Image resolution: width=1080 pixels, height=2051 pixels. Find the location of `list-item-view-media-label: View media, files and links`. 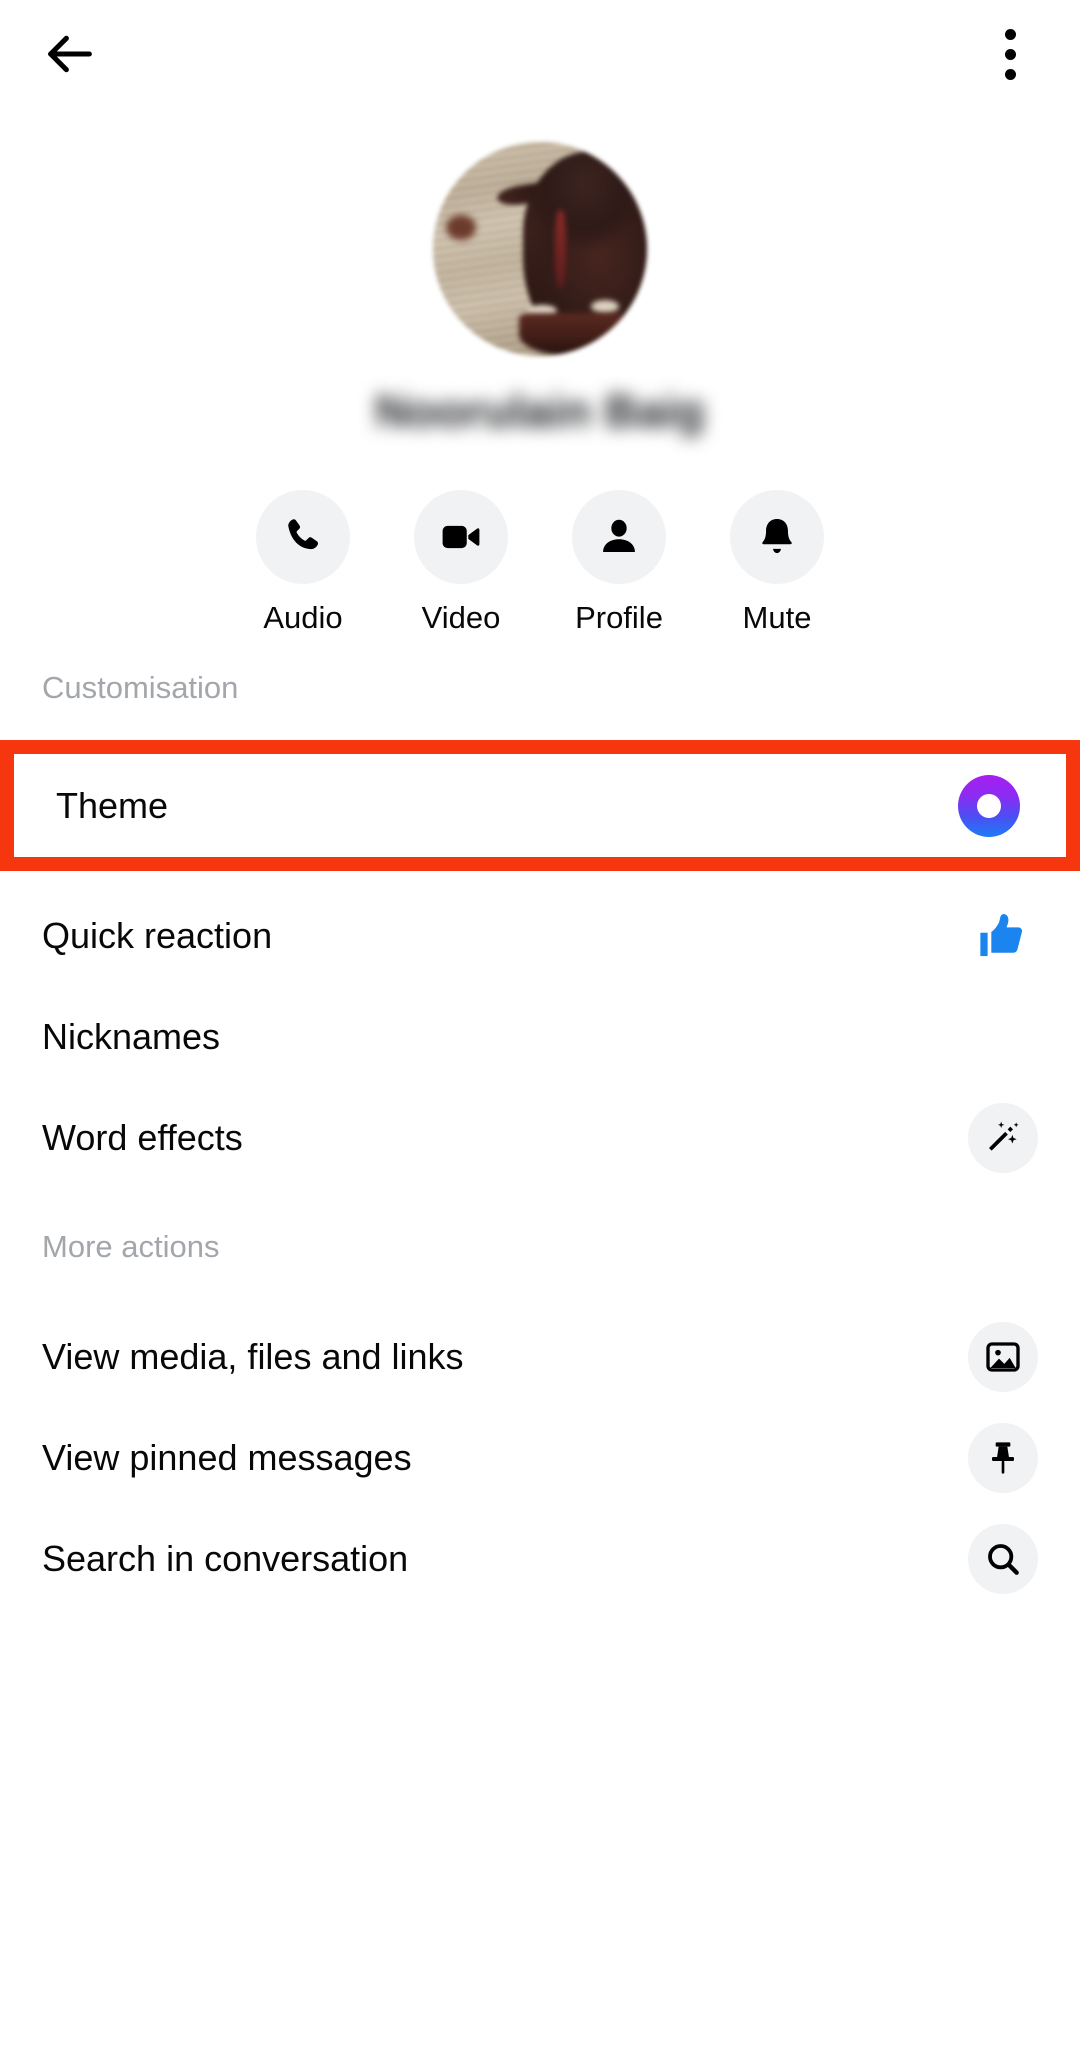

list-item-view-media-label: View media, files and links is located at coordinates (253, 1356).